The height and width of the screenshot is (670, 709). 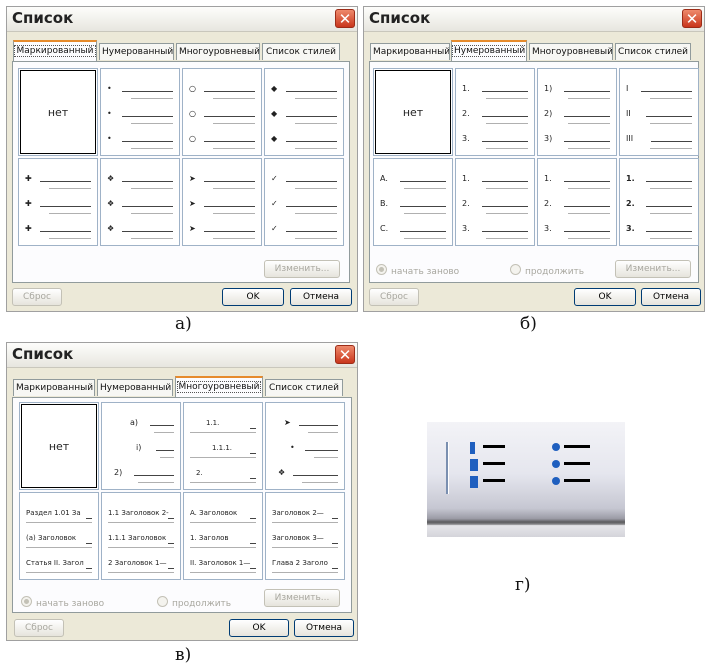 What do you see at coordinates (111, 203) in the screenshot?
I see `list-marker: ❖` at bounding box center [111, 203].